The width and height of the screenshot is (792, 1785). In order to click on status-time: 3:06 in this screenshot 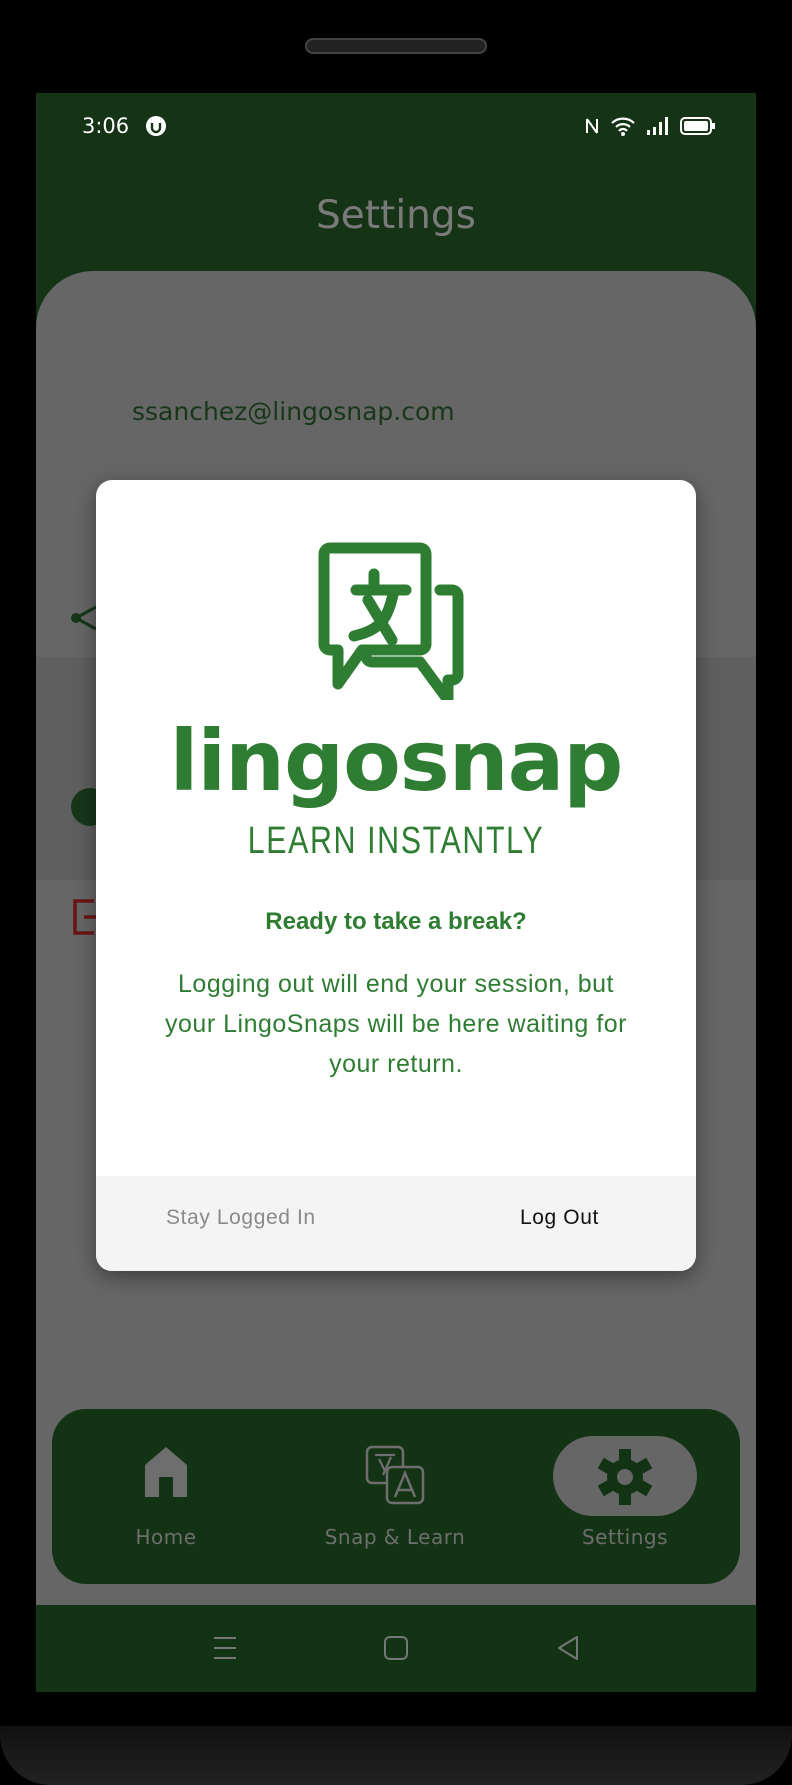, I will do `click(106, 126)`.